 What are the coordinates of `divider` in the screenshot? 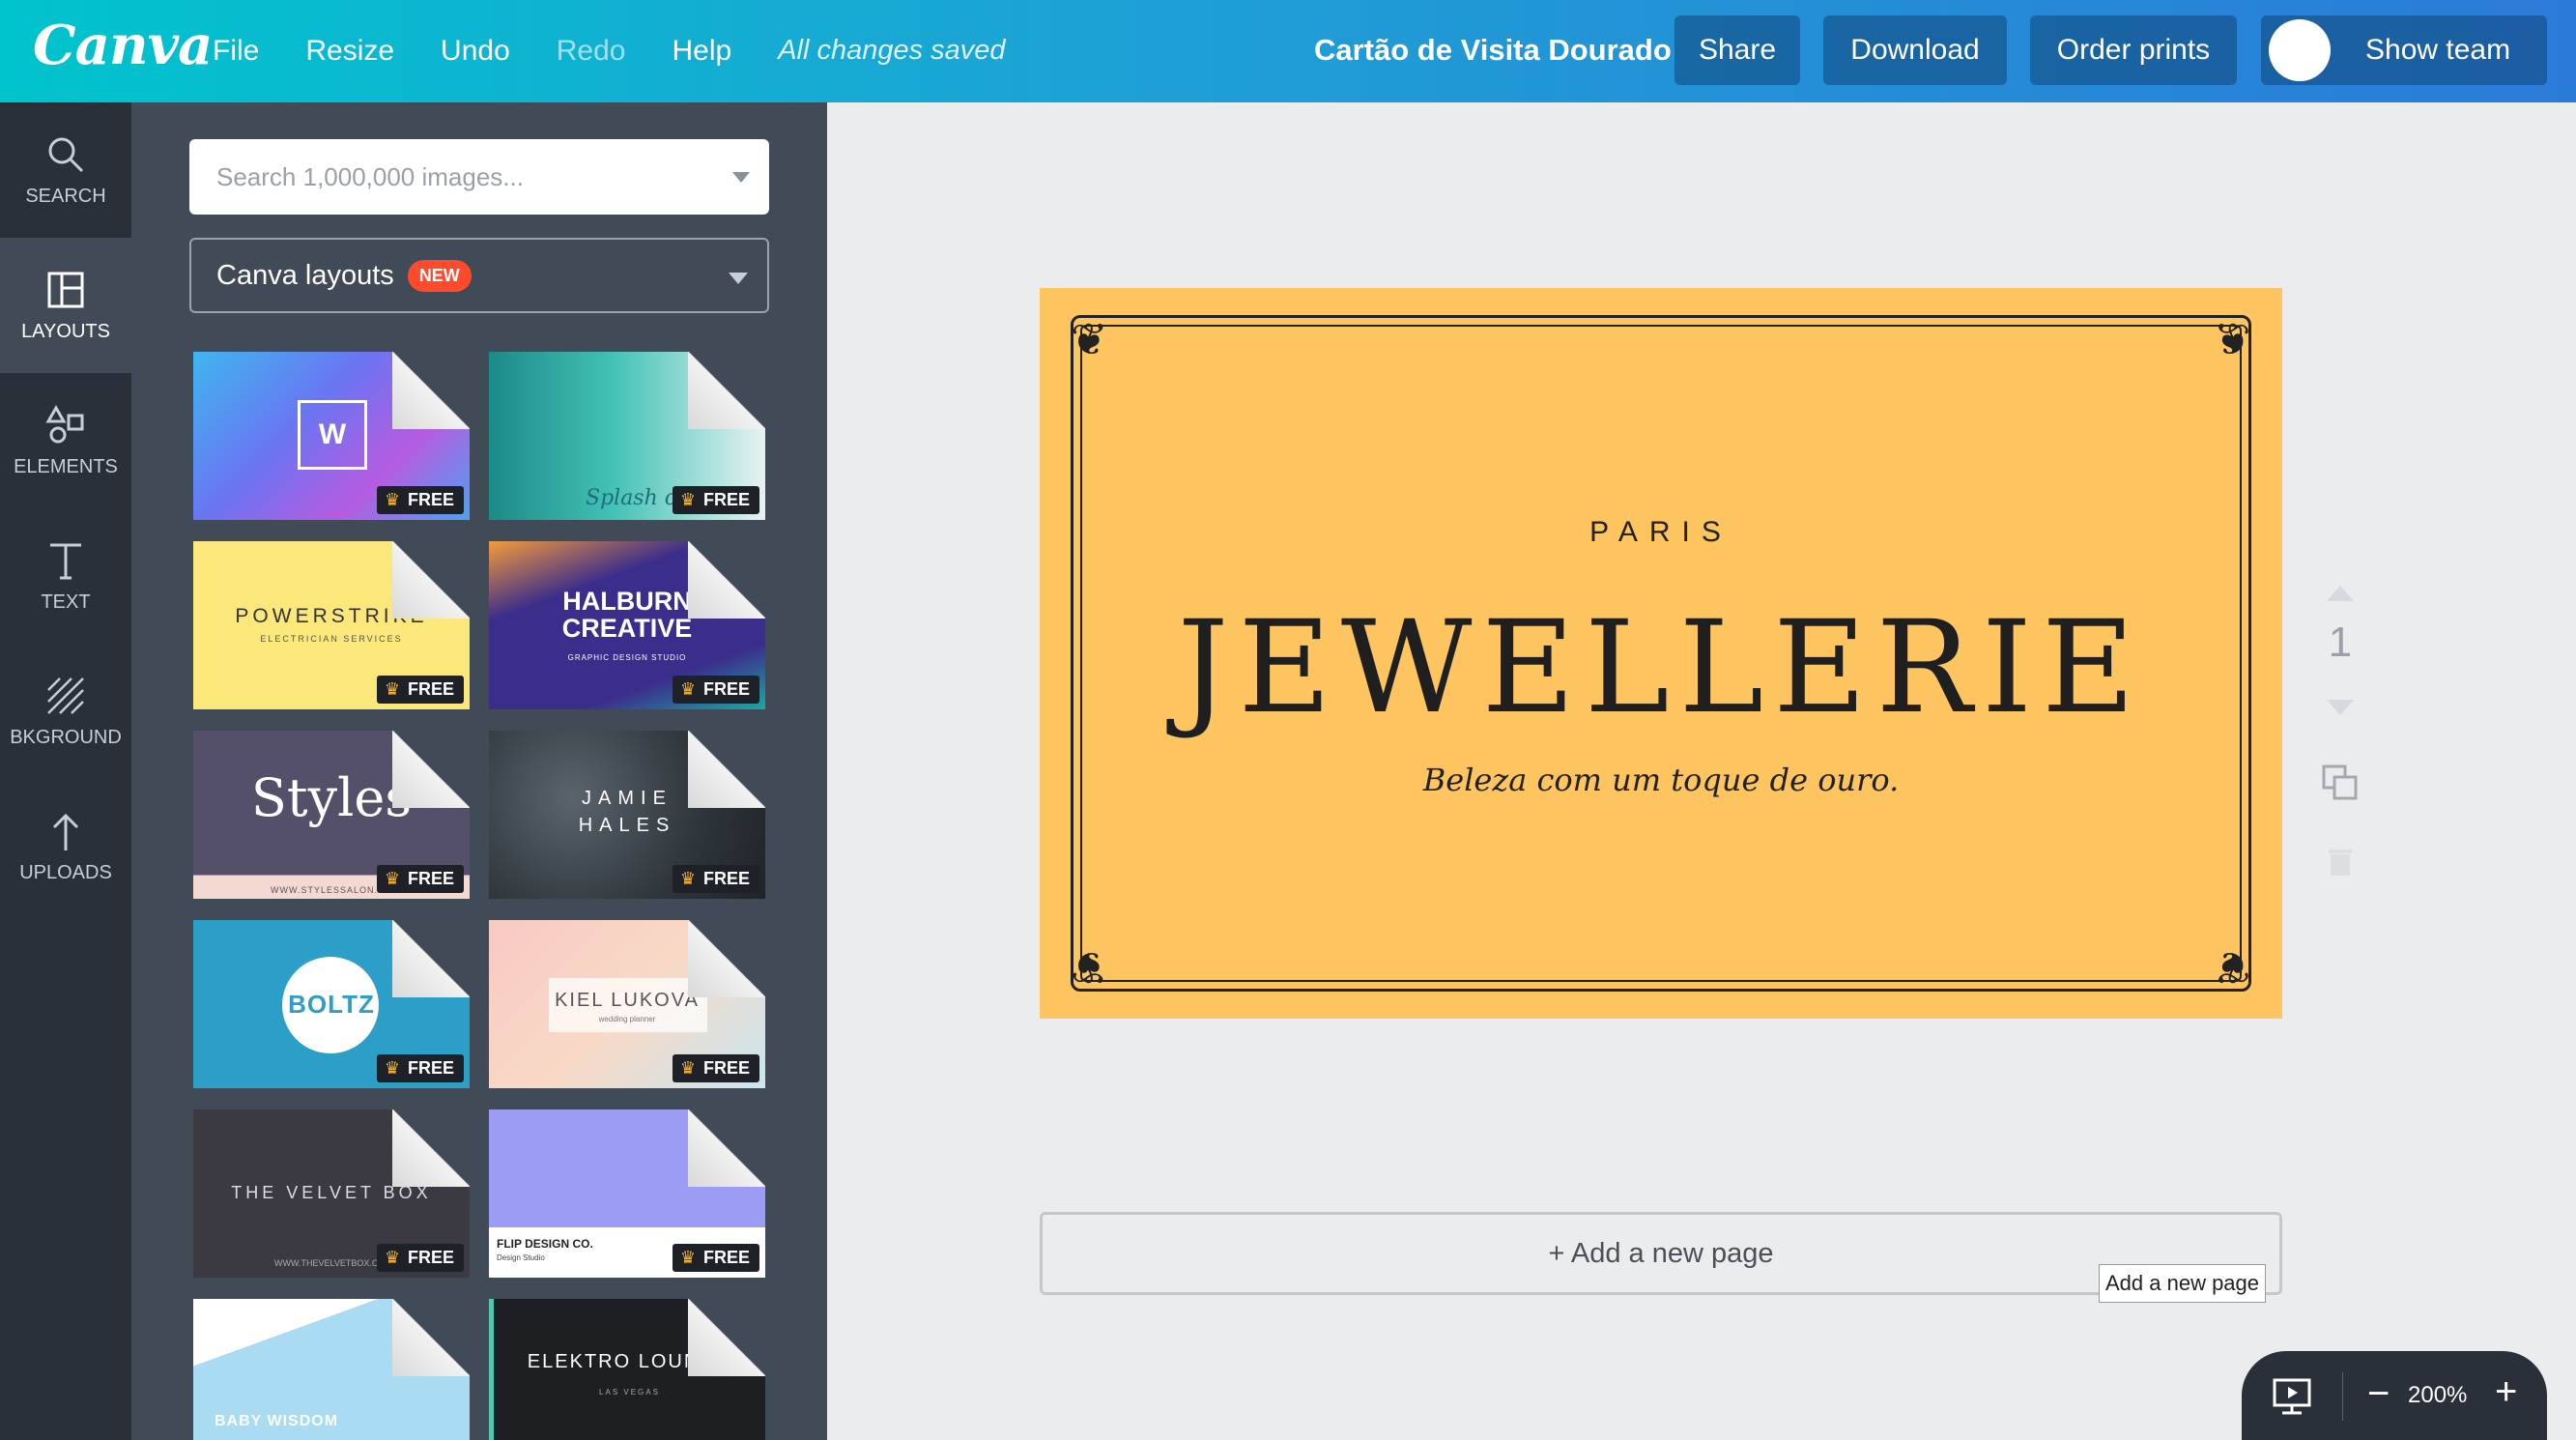 It's located at (2343, 1397).